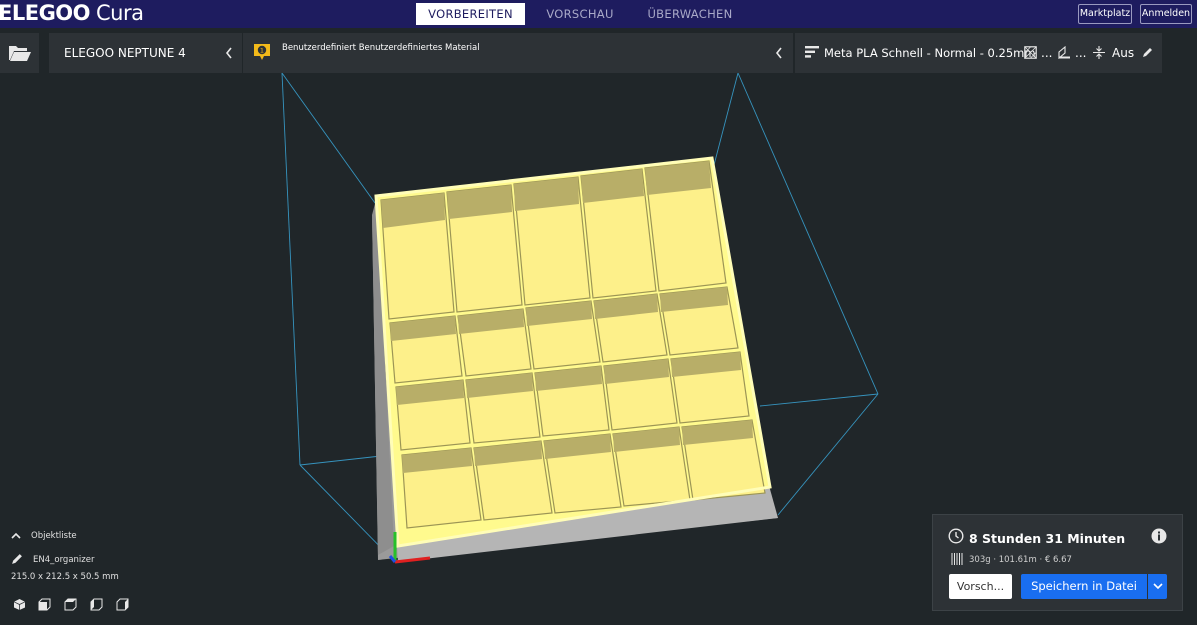 The height and width of the screenshot is (625, 1197). What do you see at coordinates (1099, 52) in the screenshot?
I see `infill-icon` at bounding box center [1099, 52].